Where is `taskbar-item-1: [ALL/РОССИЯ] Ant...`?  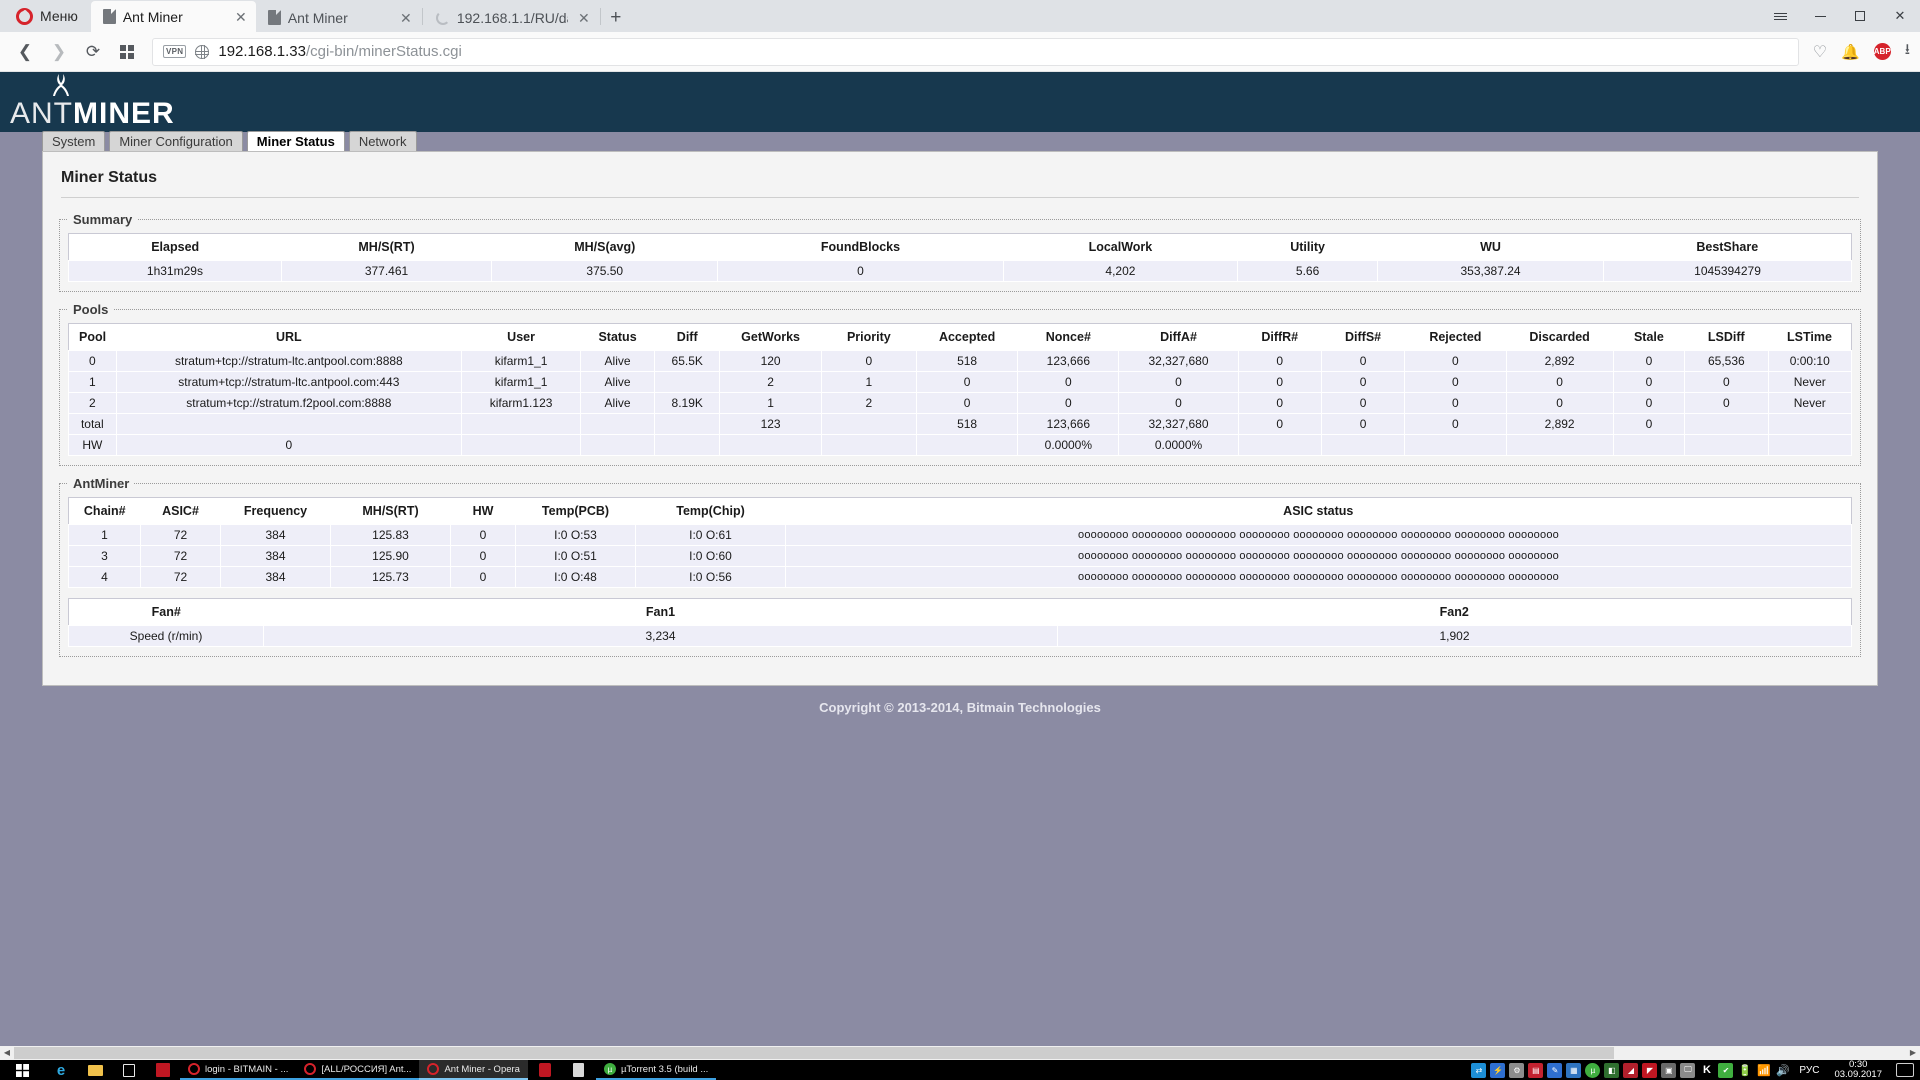
taskbar-item-1: [ALL/РОССИЯ] Ant... is located at coordinates (358, 1070).